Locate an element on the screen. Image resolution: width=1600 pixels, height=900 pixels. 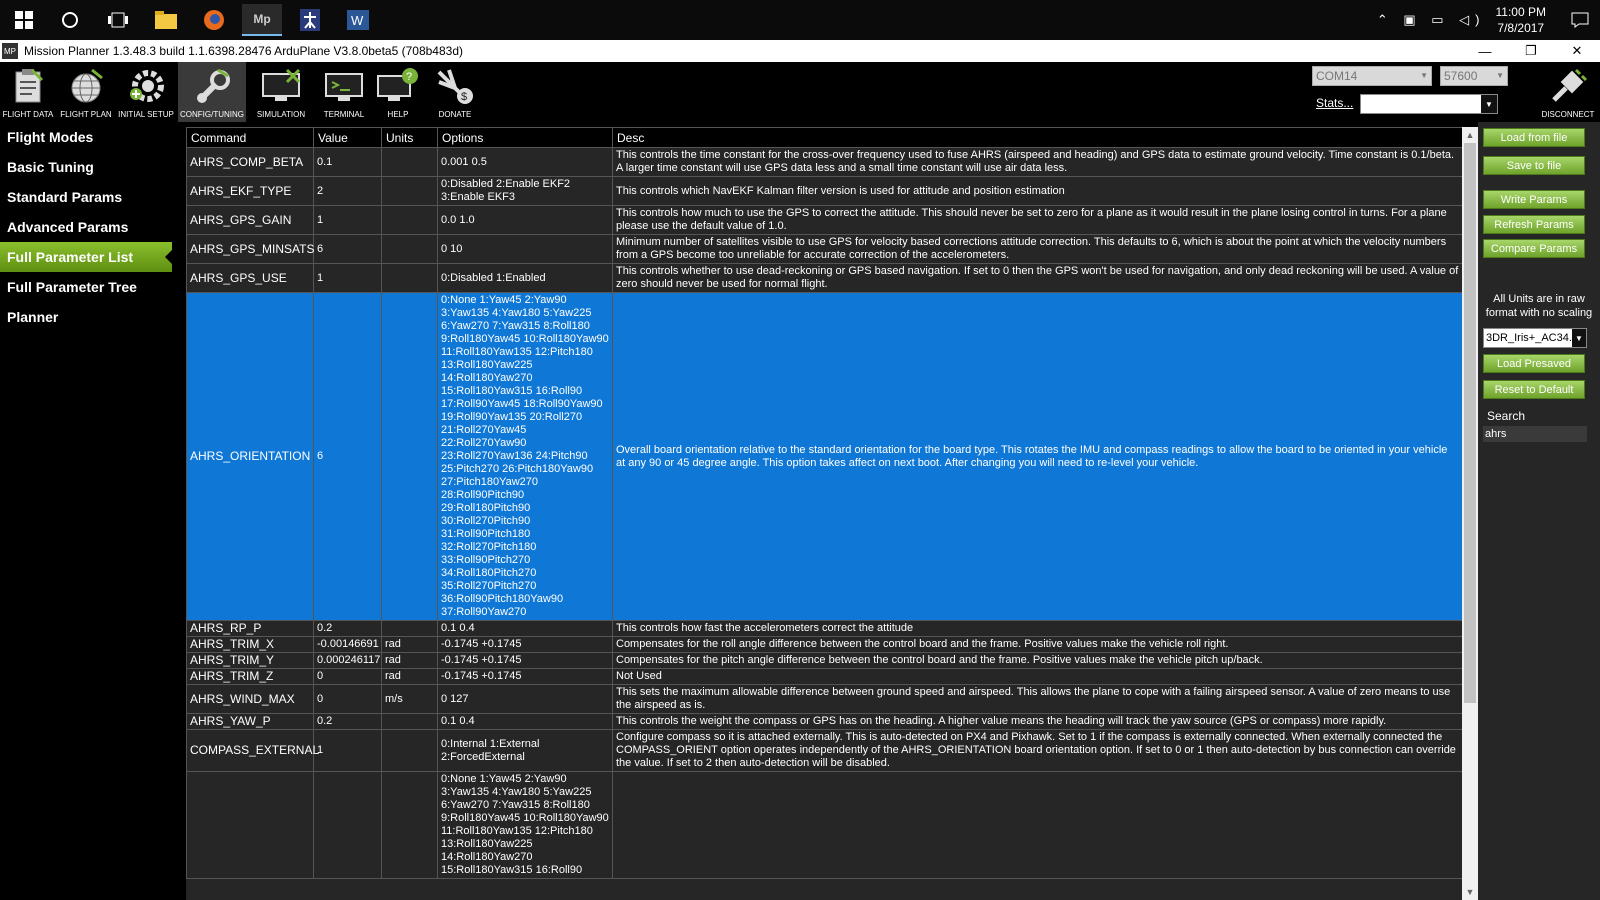
port-select: COM14 ▼ is located at coordinates (1372, 76).